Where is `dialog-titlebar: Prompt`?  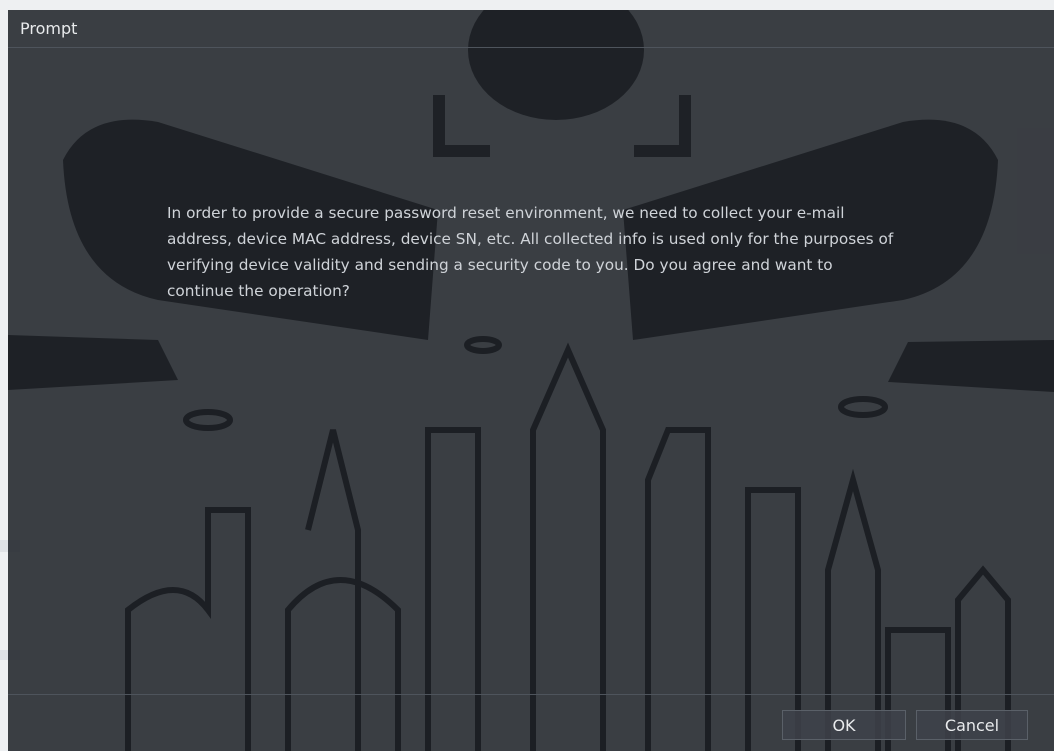 dialog-titlebar: Prompt is located at coordinates (531, 29).